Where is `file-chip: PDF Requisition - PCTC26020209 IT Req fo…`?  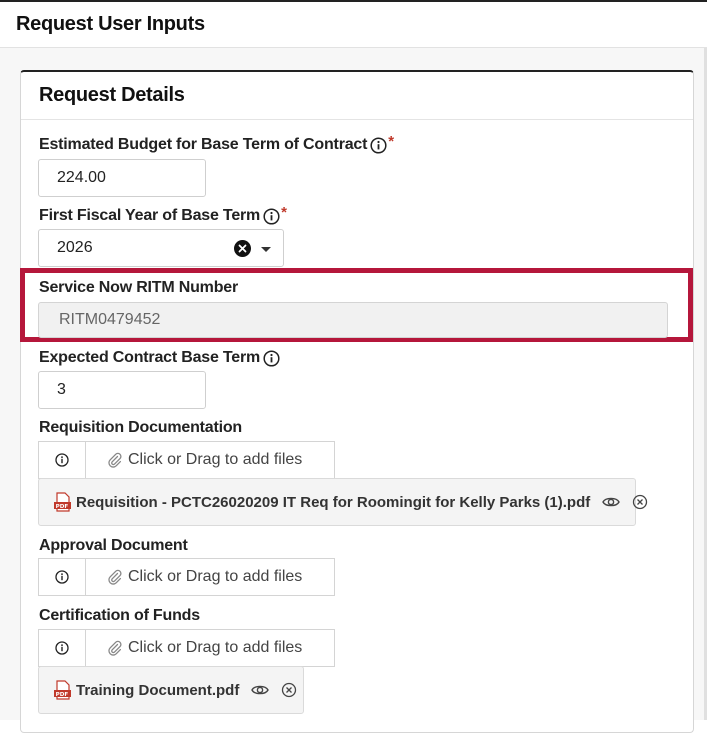
file-chip: PDF Requisition - PCTC26020209 IT Req fo… is located at coordinates (343, 502).